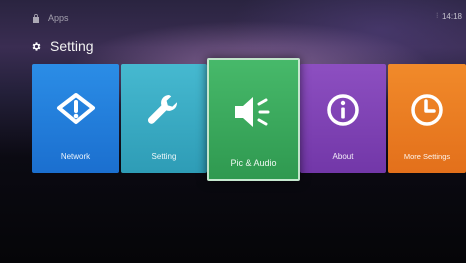 This screenshot has width=466, height=263. What do you see at coordinates (253, 163) in the screenshot?
I see `tile-label: Pic & Audio` at bounding box center [253, 163].